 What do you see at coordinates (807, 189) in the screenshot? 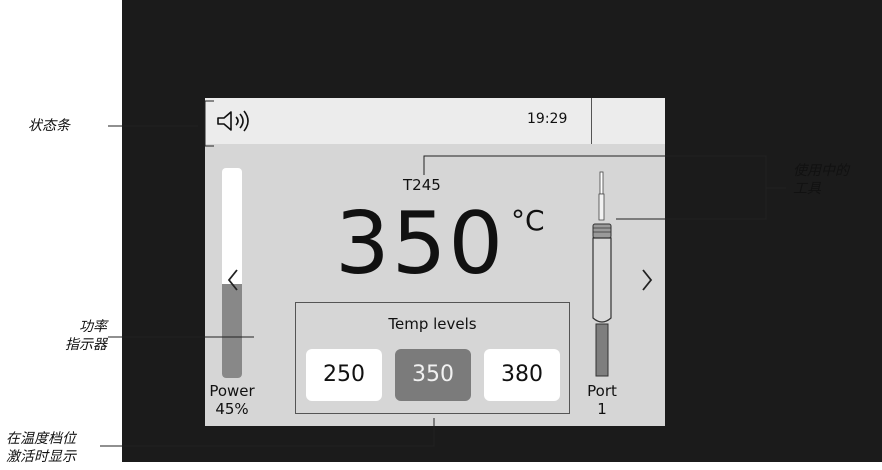
I see `tool-in-use-line2: 工具` at bounding box center [807, 189].